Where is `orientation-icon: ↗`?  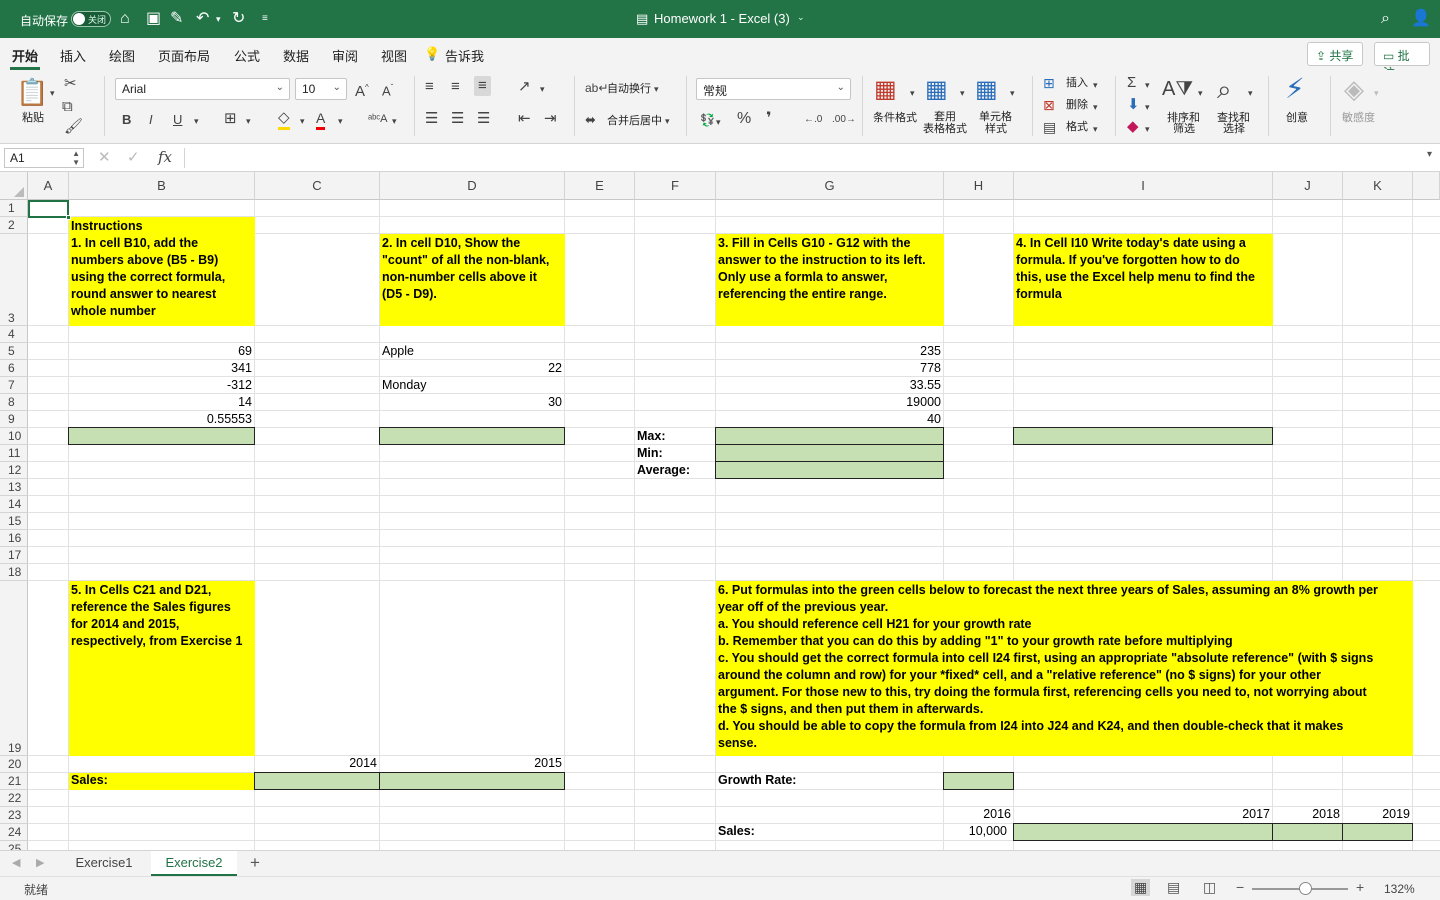 orientation-icon: ↗ is located at coordinates (524, 87).